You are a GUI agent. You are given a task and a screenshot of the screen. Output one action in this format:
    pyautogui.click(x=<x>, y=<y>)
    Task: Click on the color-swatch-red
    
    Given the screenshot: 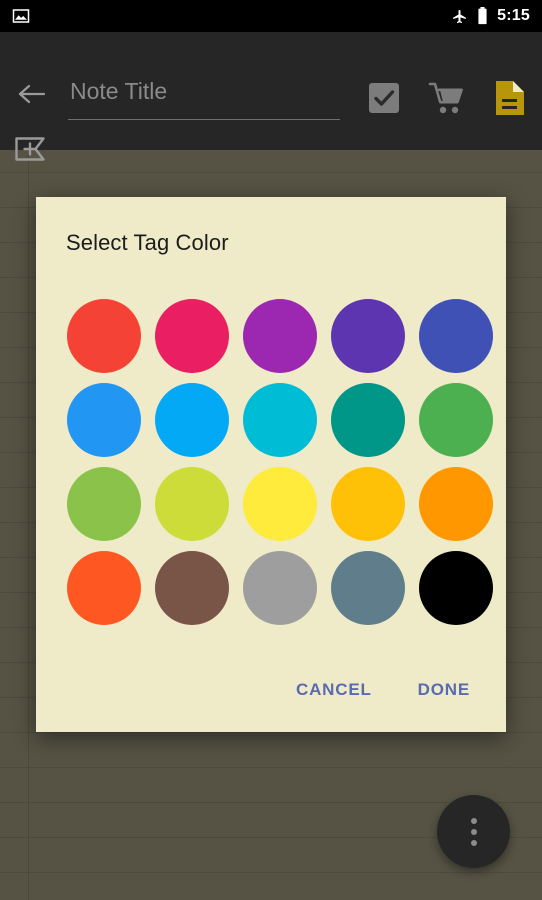 What is the action you would take?
    pyautogui.click(x=104, y=336)
    